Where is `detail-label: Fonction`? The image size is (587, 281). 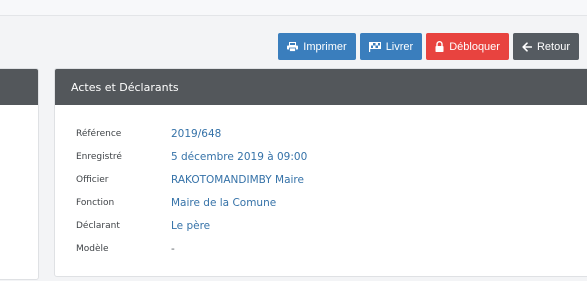 detail-label: Fonction is located at coordinates (95, 202).